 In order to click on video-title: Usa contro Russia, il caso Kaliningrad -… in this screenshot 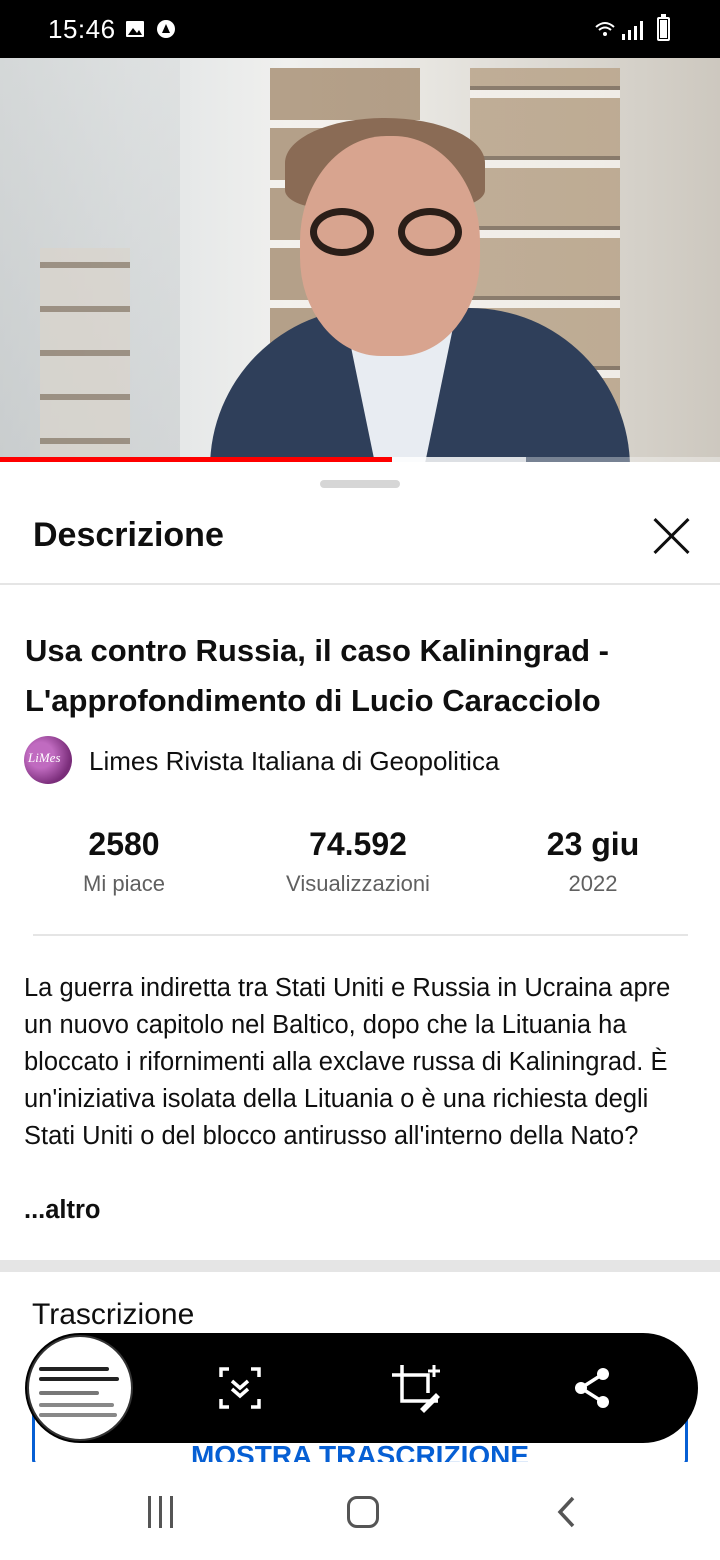, I will do `click(317, 675)`.